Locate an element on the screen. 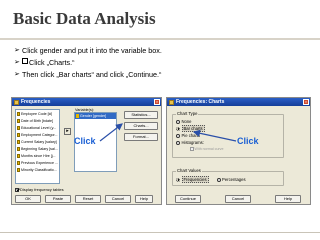  footer-divider is located at coordinates (160, 232).